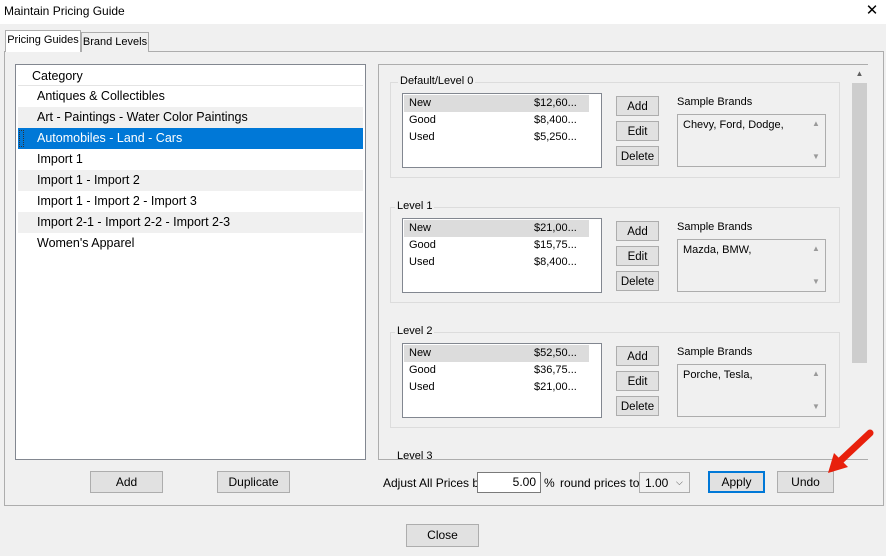 The width and height of the screenshot is (886, 556). I want to click on apply-button: Apply, so click(736, 482).